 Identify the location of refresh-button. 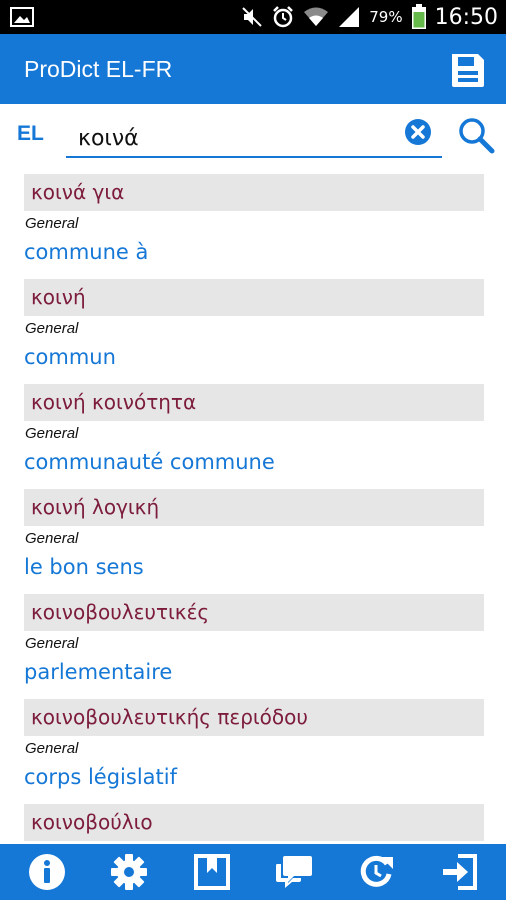
(376, 872).